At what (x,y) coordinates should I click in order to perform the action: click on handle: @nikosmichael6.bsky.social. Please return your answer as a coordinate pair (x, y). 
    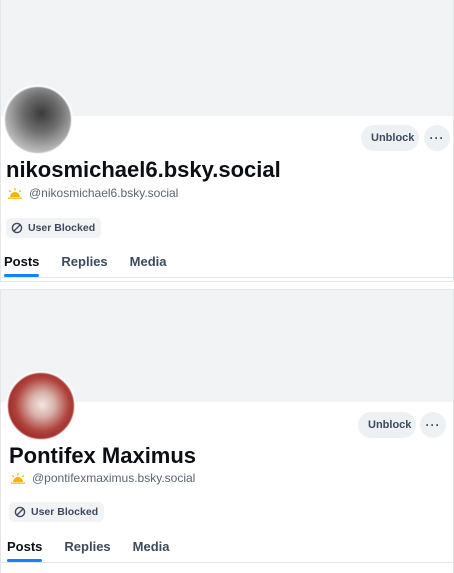
    Looking at the image, I should click on (103, 193).